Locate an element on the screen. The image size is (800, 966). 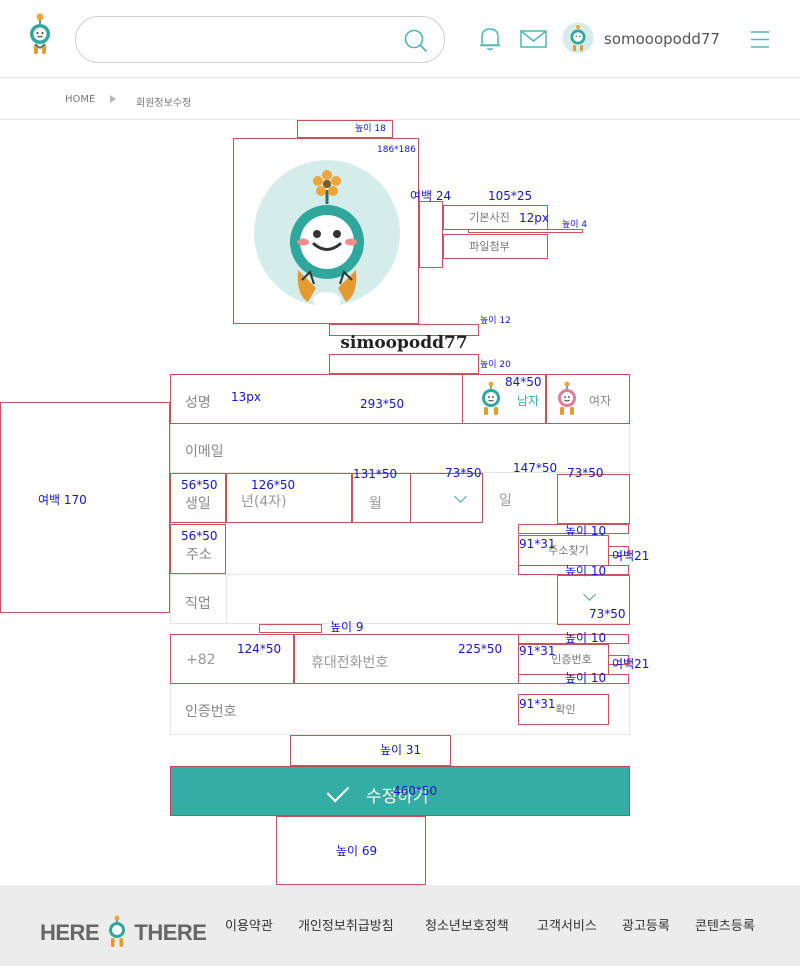
phone-placeholder: 휴대전화번호 is located at coordinates (350, 663).